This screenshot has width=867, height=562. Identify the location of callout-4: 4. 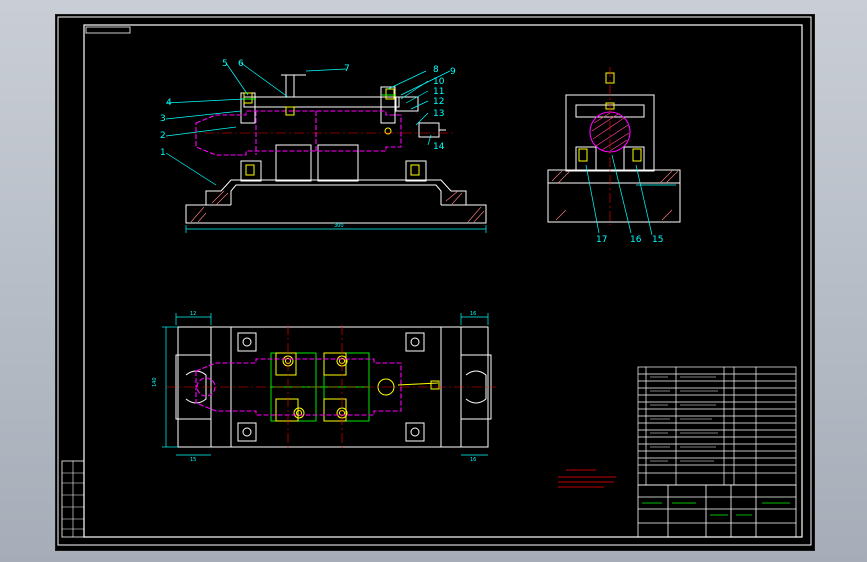
(169, 103).